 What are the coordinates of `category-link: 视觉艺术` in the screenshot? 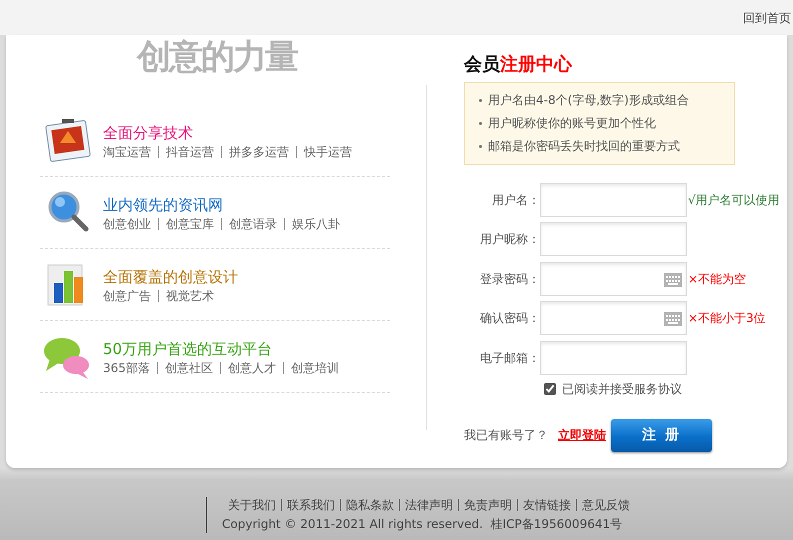 It's located at (189, 296).